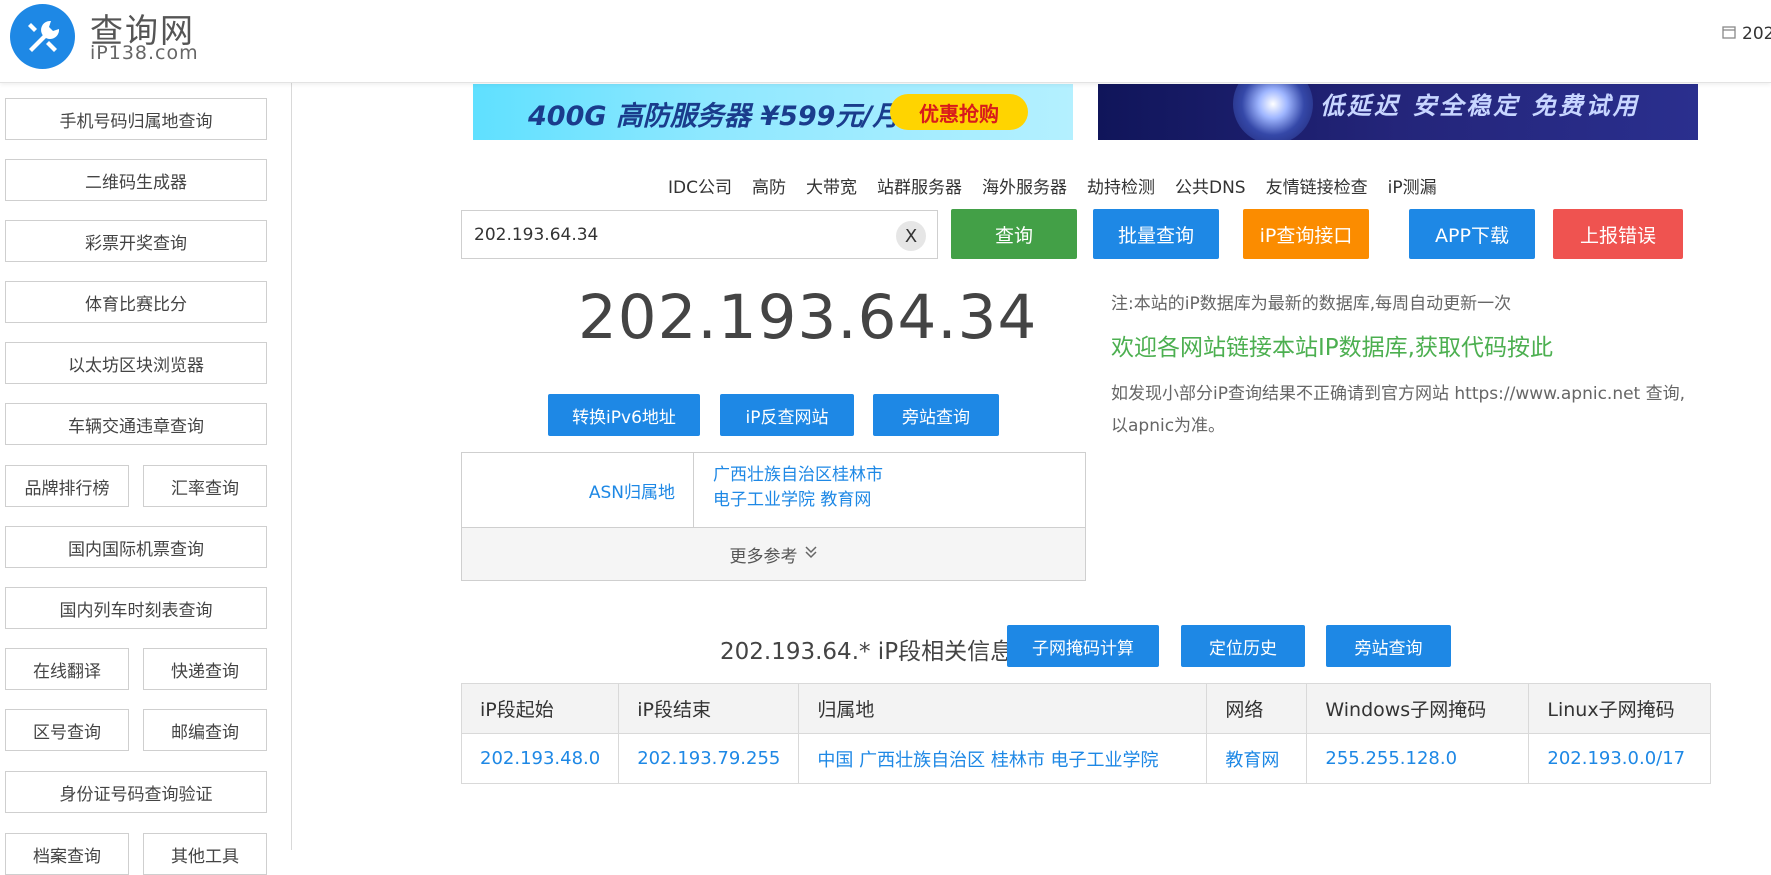 The image size is (1771, 875). I want to click on col-header-win-mask: Windows子网掩码, so click(1418, 708).